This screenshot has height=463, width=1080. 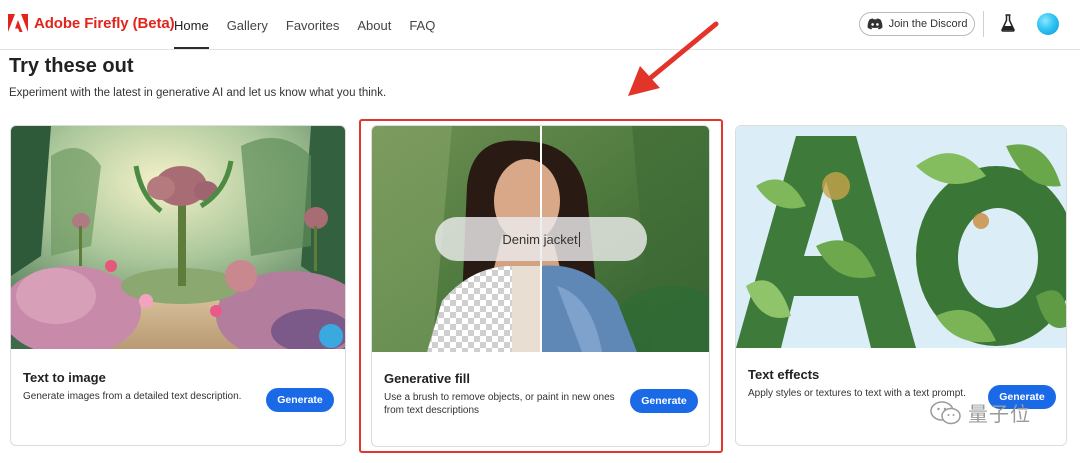 I want to click on main-nav: Home Gallery Favorites About FAQ, so click(x=313, y=25).